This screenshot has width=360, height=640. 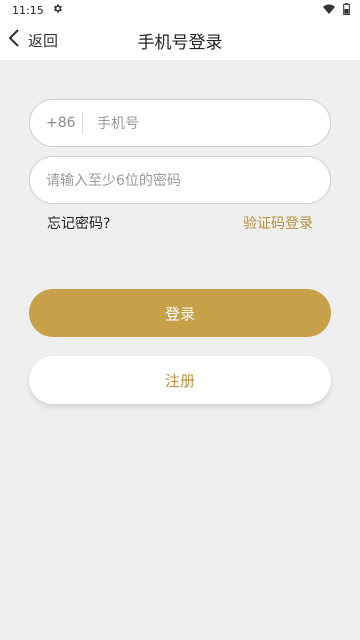 I want to click on back-button: 返回, so click(x=33, y=40).